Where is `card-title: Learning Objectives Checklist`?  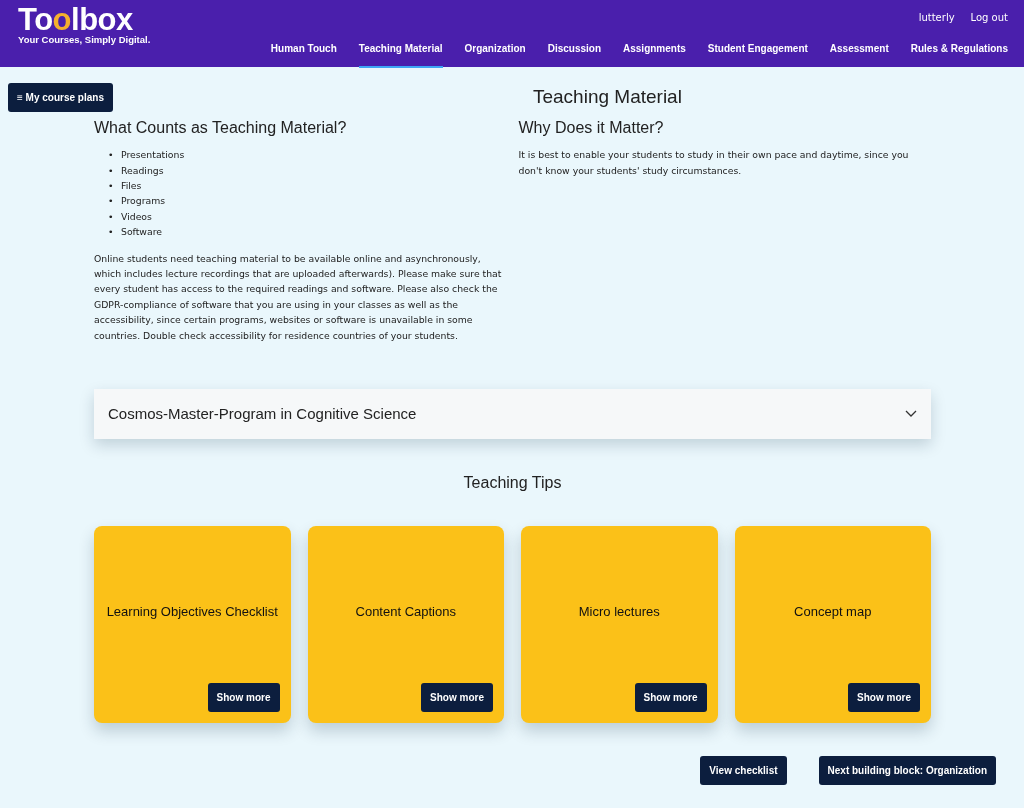 card-title: Learning Objectives Checklist is located at coordinates (192, 612).